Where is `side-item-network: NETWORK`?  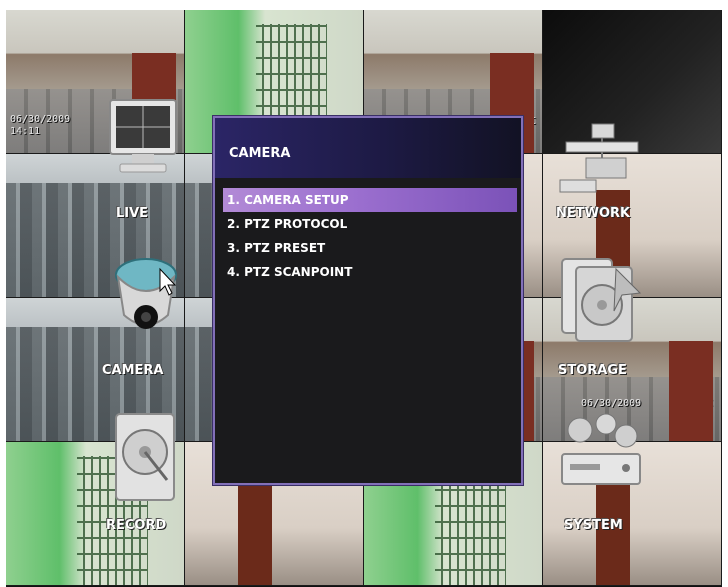
side-item-network: NETWORK is located at coordinates (607, 175).